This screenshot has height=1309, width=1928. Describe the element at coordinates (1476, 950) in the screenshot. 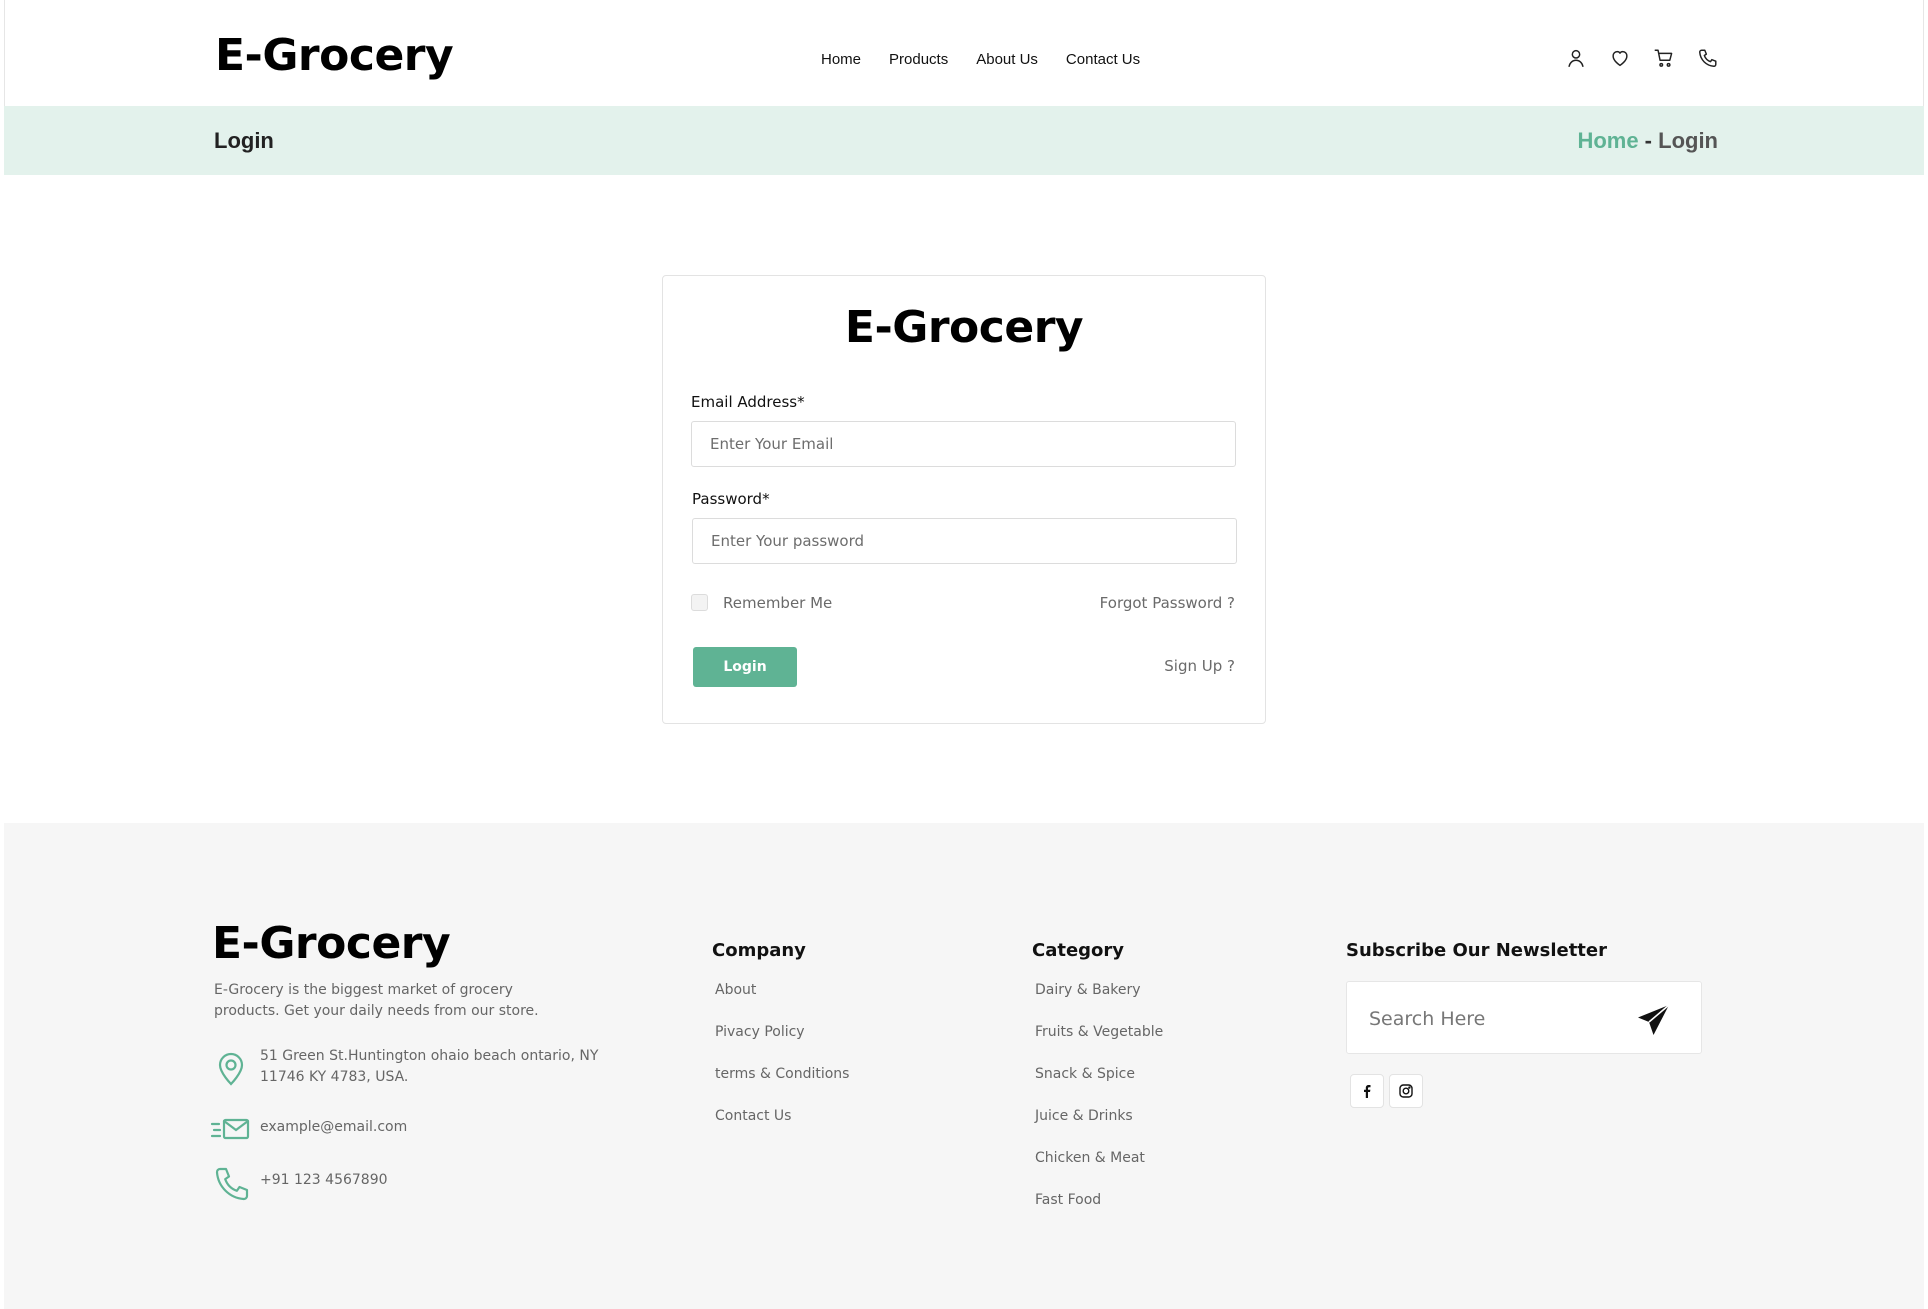

I see `newsletter-title: Subscribe Our Newsletter` at that location.